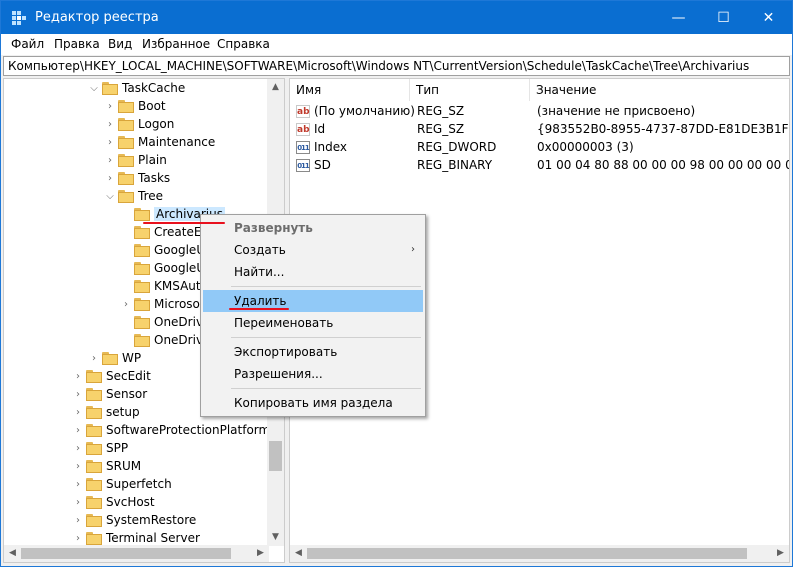 This screenshot has width=793, height=567. Describe the element at coordinates (331, 147) in the screenshot. I see `value-name: Index` at that location.